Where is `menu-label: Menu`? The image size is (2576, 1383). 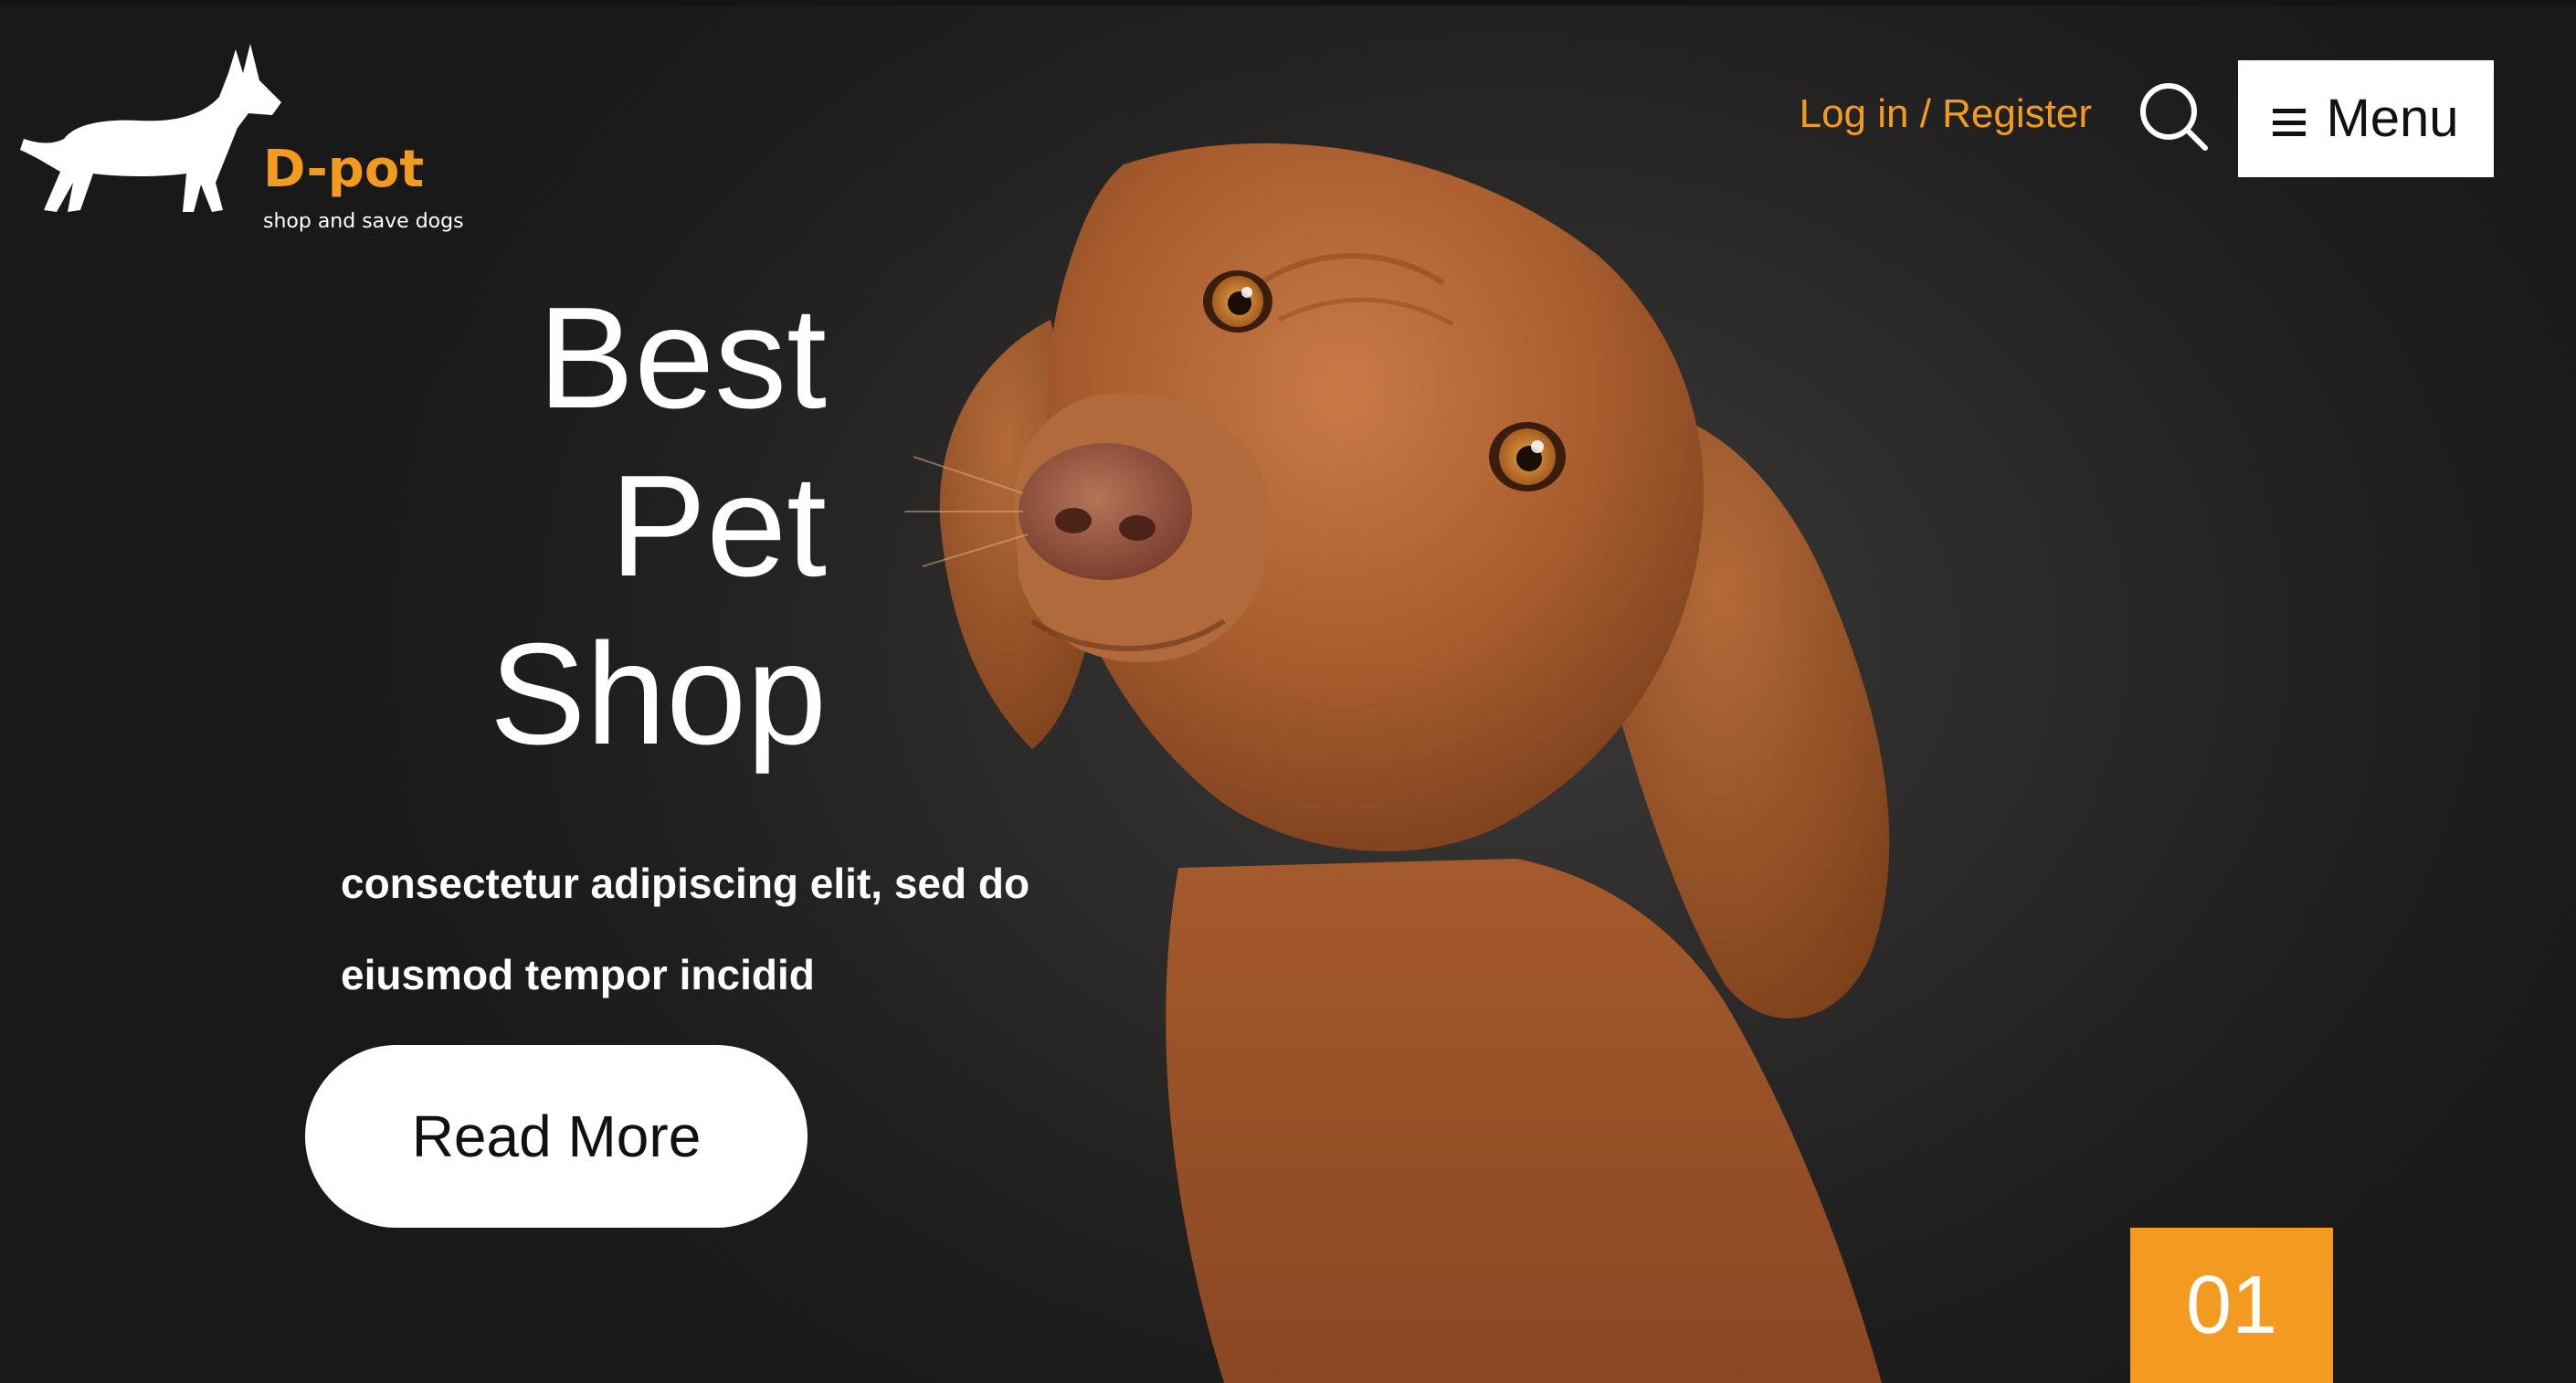 menu-label: Menu is located at coordinates (2392, 118).